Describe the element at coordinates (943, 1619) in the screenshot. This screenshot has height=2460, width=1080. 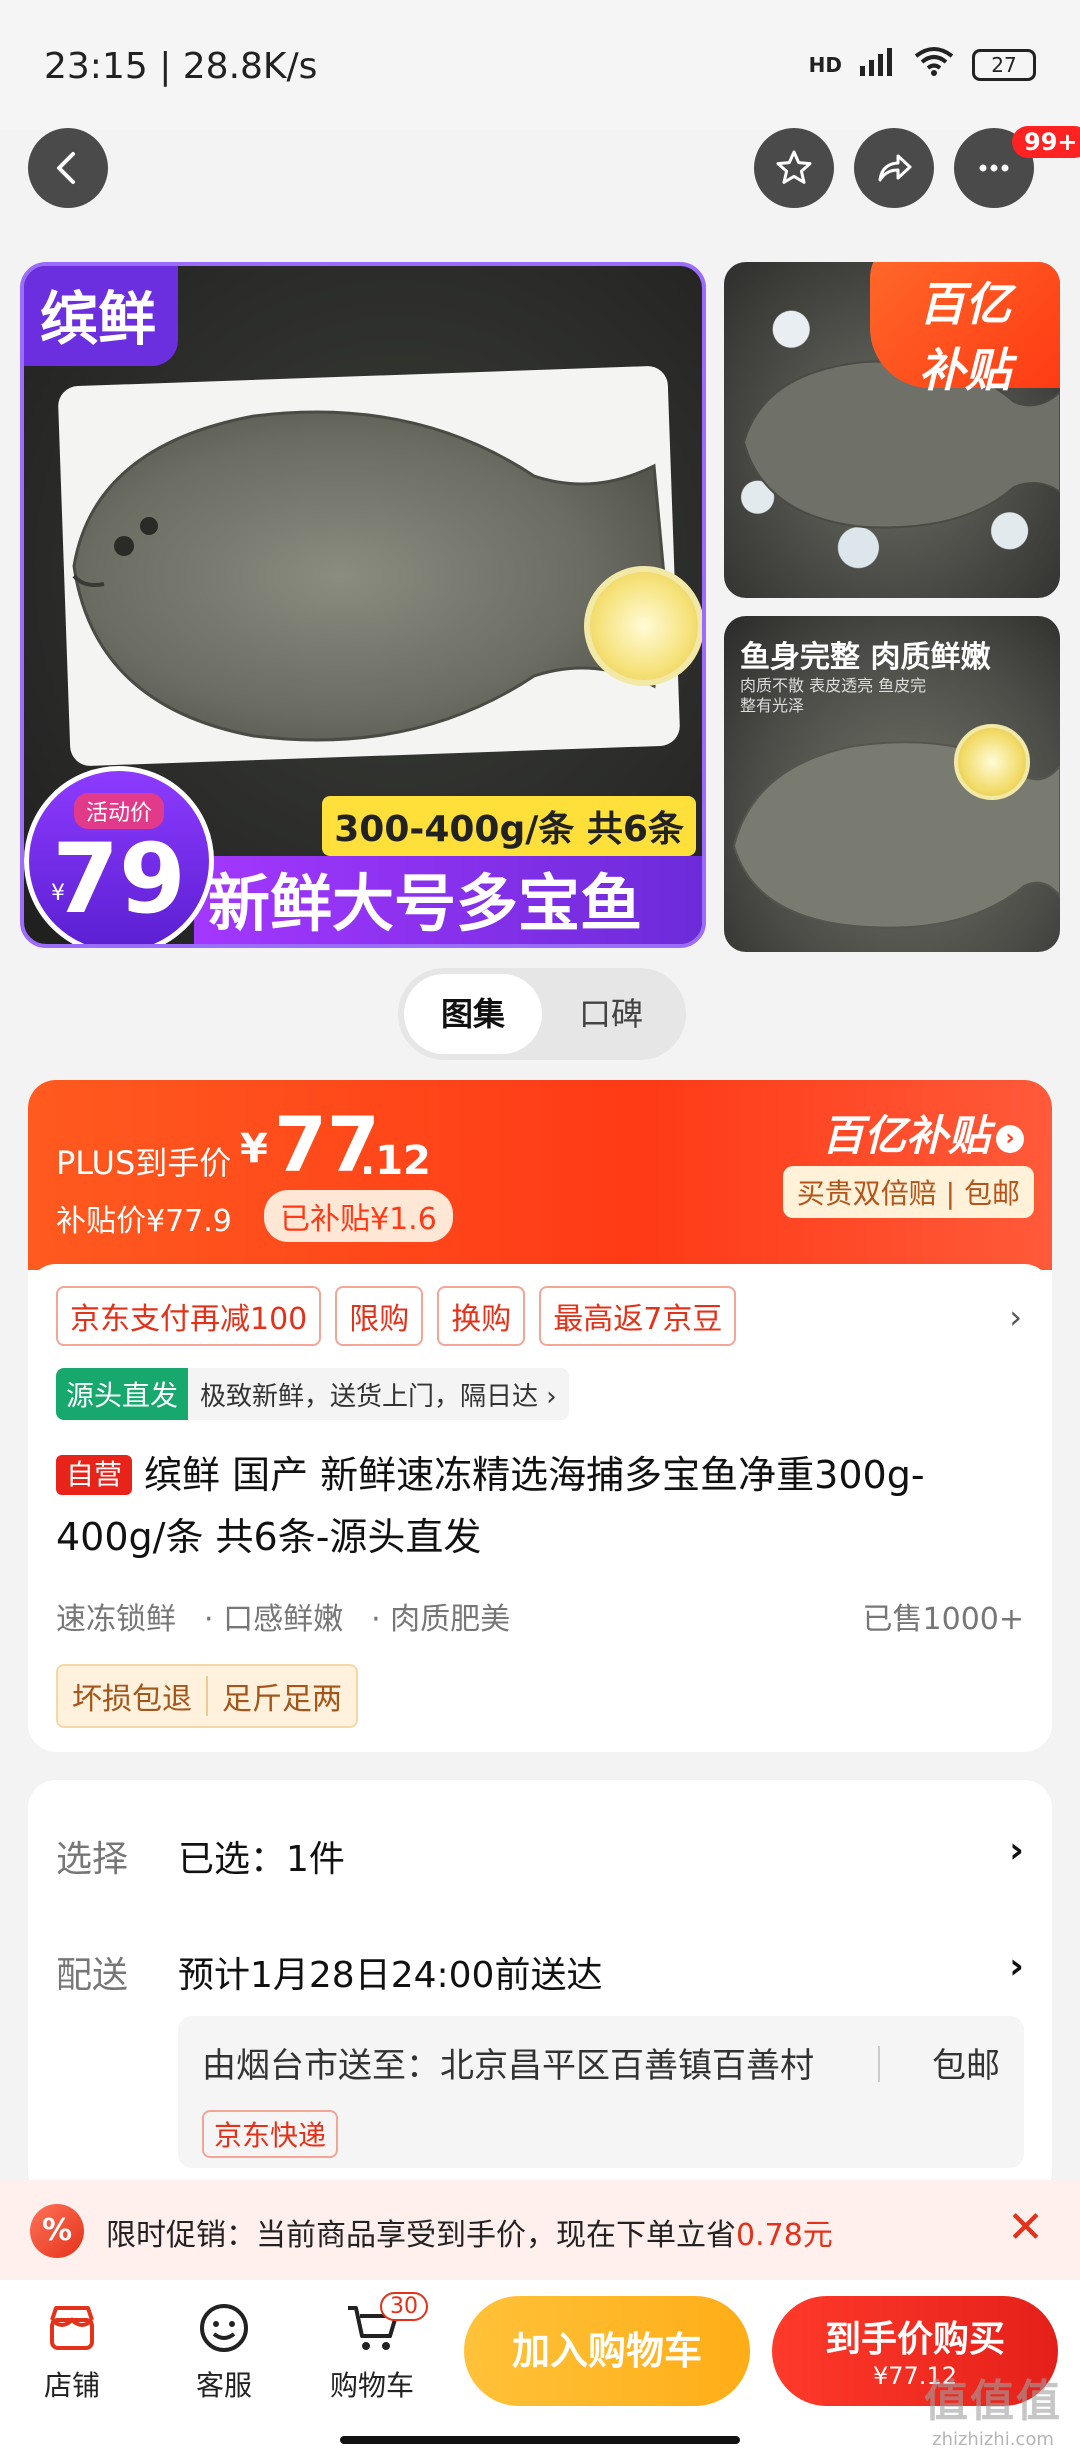
I see `sold-count: 已售1000+` at that location.